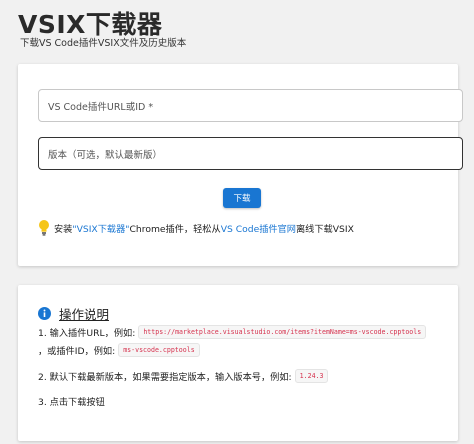  What do you see at coordinates (105, 155) in the screenshot?
I see `version-placeholder: 版本（可选，默认最新版）` at bounding box center [105, 155].